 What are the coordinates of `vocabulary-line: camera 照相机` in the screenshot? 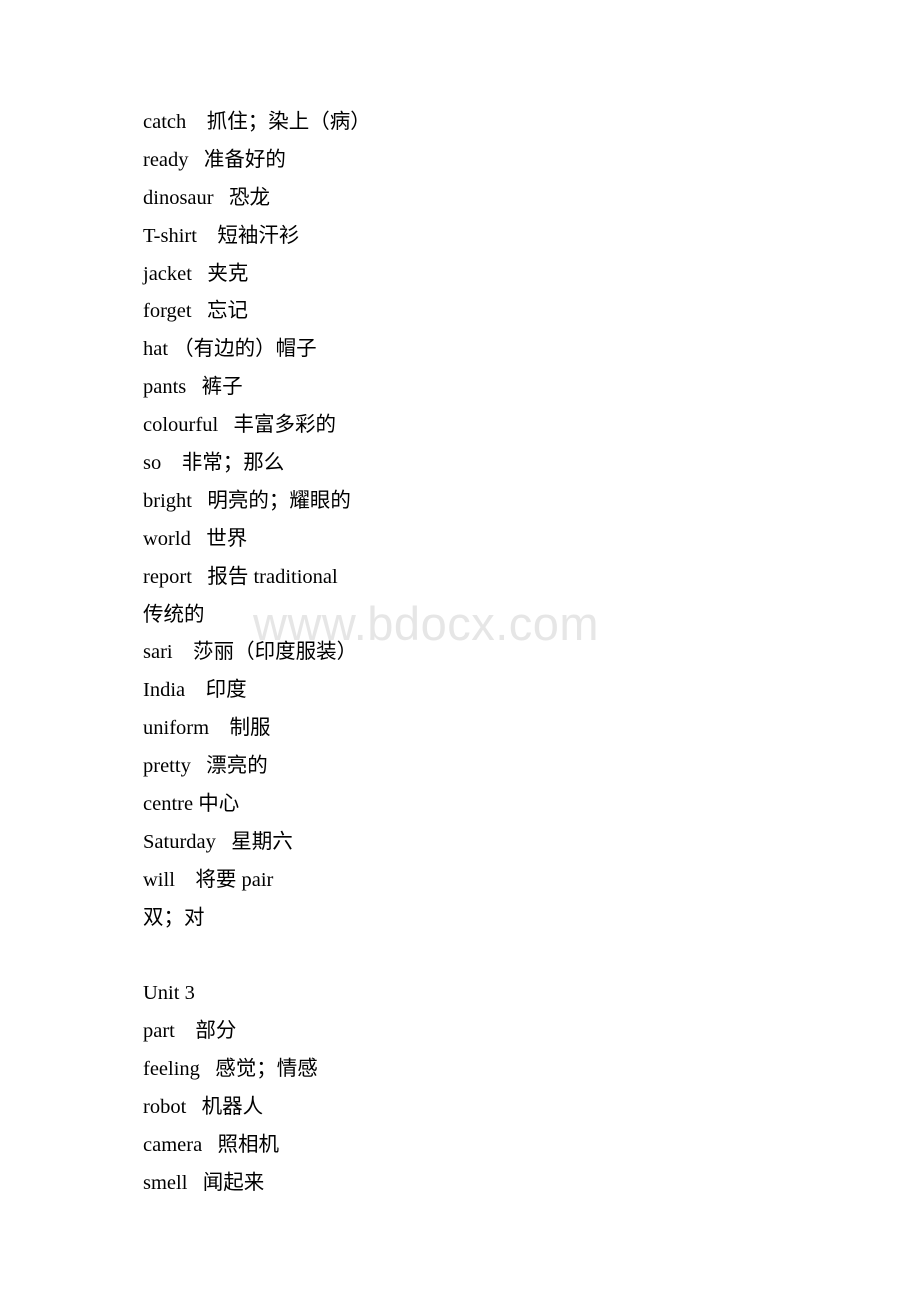 It's located at (211, 1145).